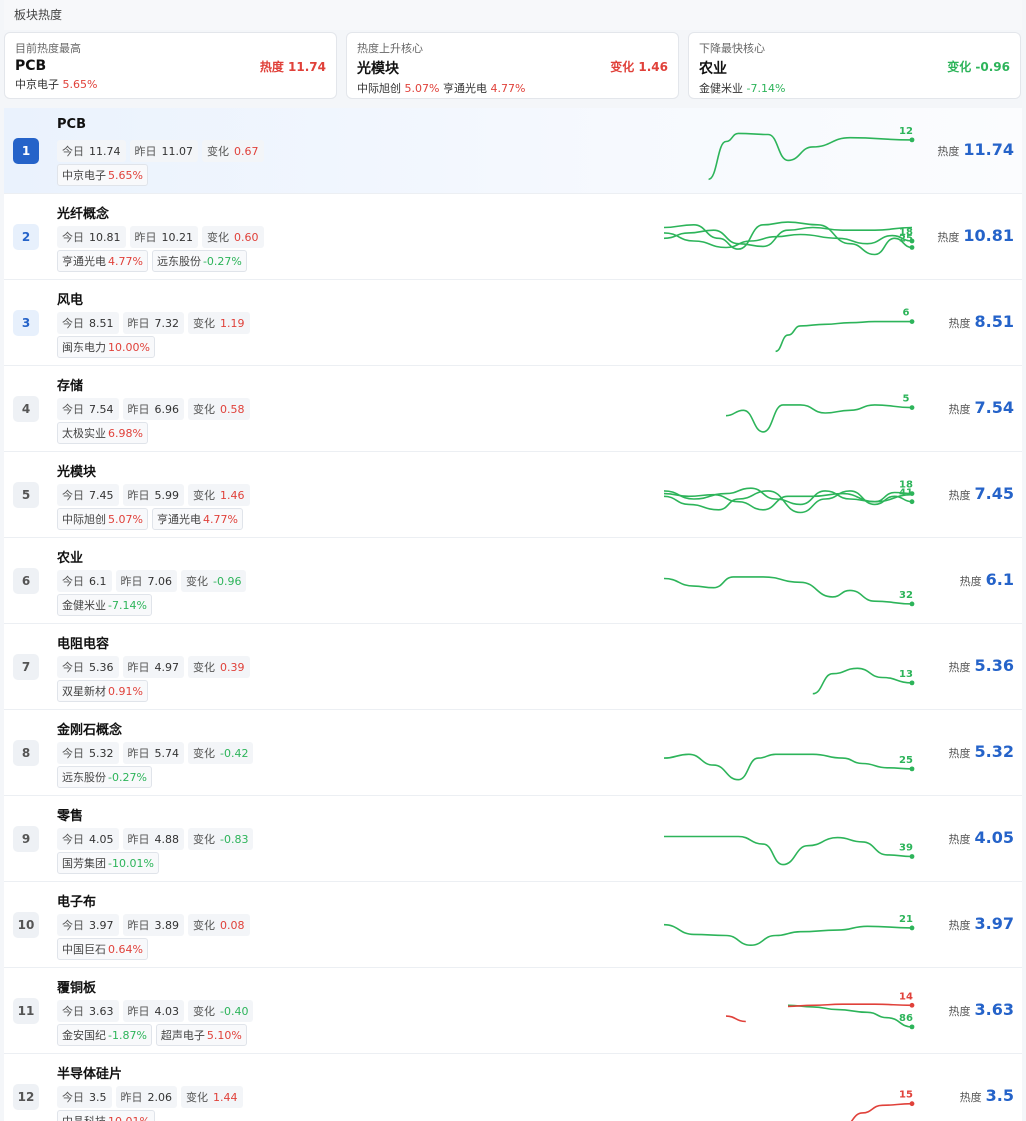  What do you see at coordinates (212, 1097) in the screenshot?
I see `stat-change: 变化 1.44` at bounding box center [212, 1097].